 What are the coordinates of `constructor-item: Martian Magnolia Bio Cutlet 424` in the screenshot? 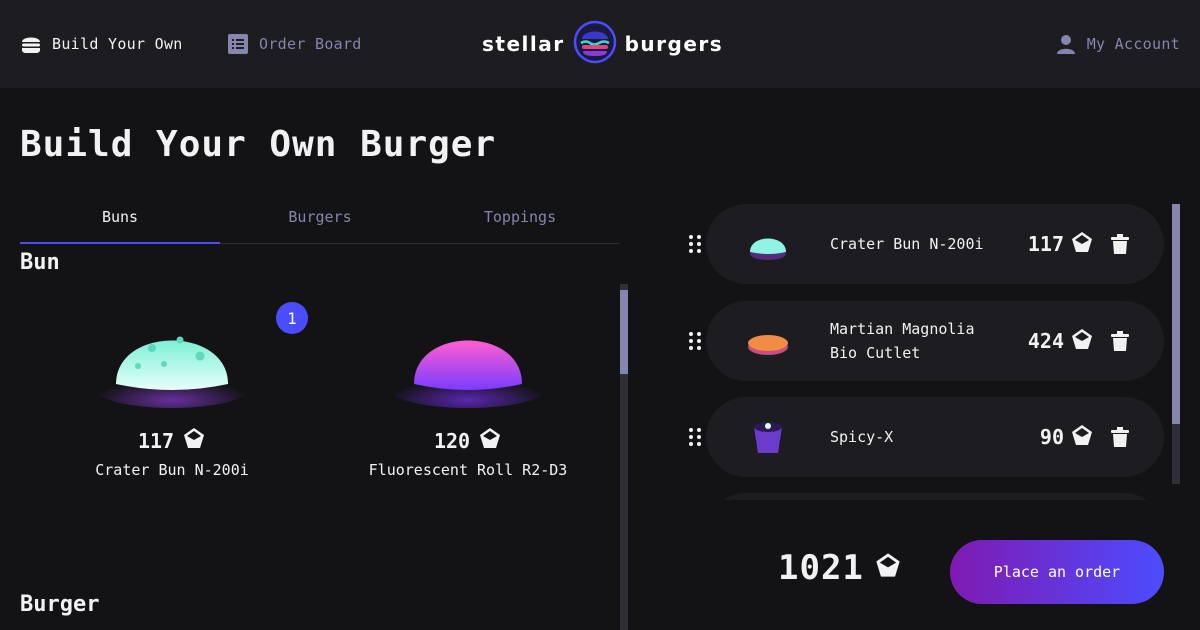 It's located at (920, 341).